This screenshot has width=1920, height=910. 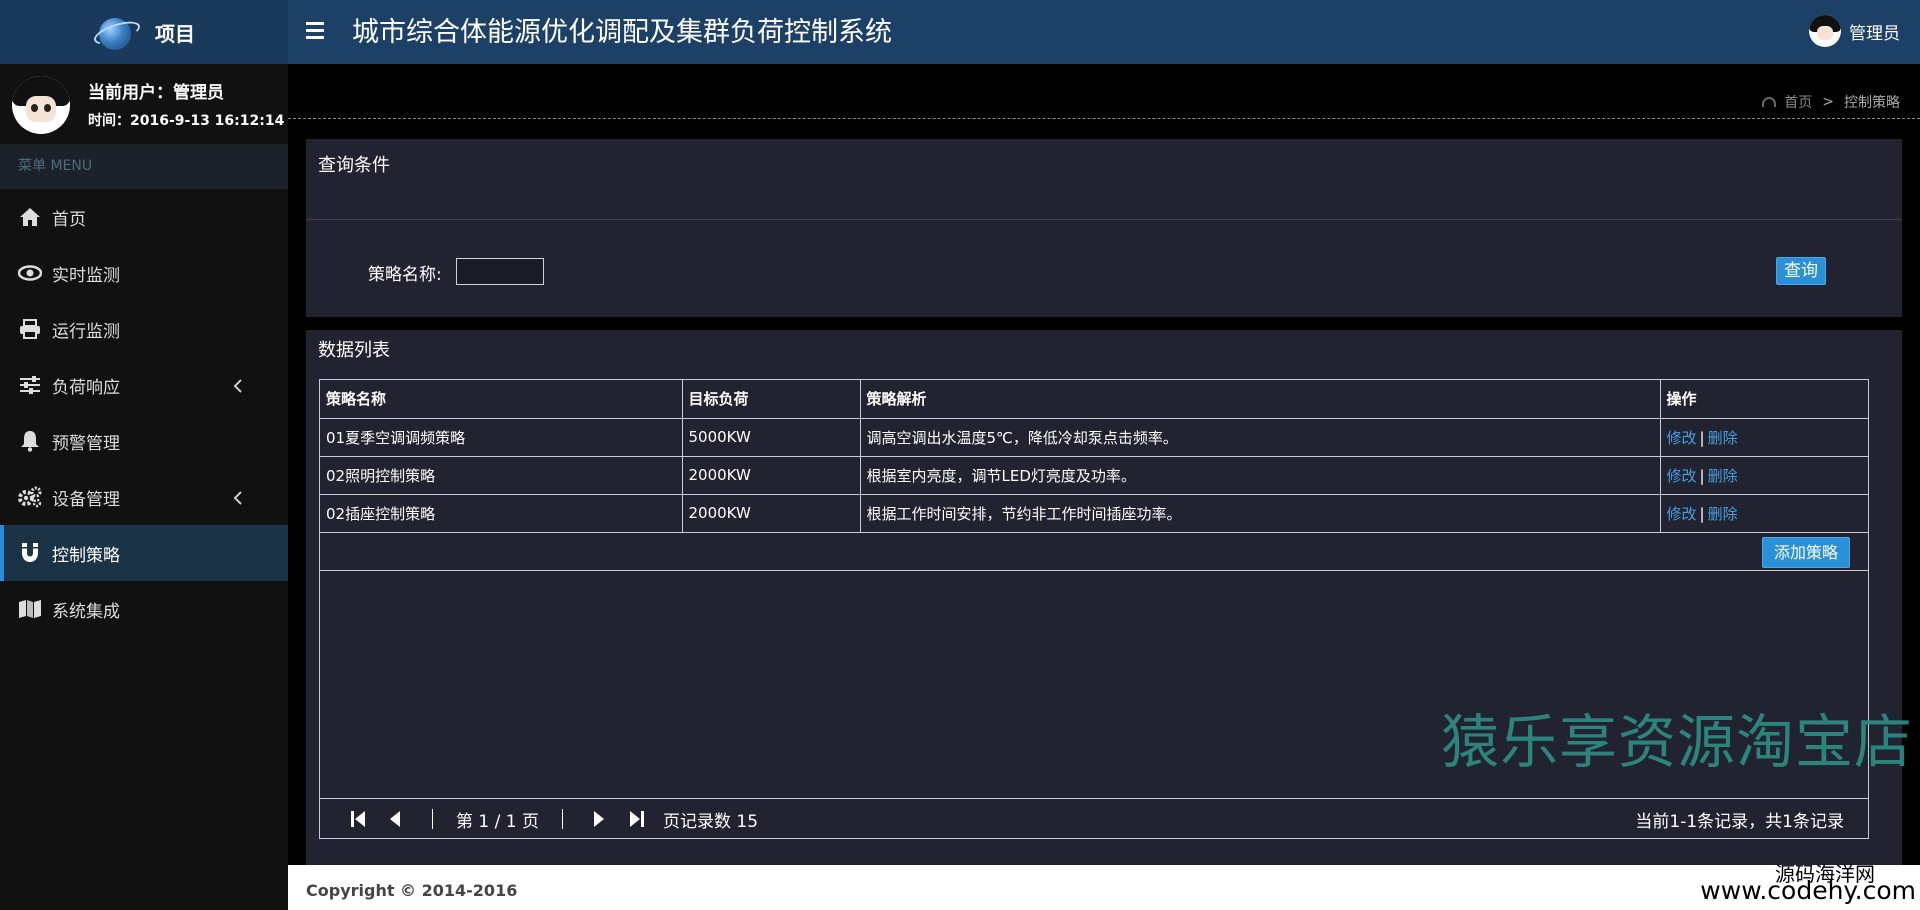 What do you see at coordinates (1808, 890) in the screenshot?
I see `watermark-site-url: www.codehy.com` at bounding box center [1808, 890].